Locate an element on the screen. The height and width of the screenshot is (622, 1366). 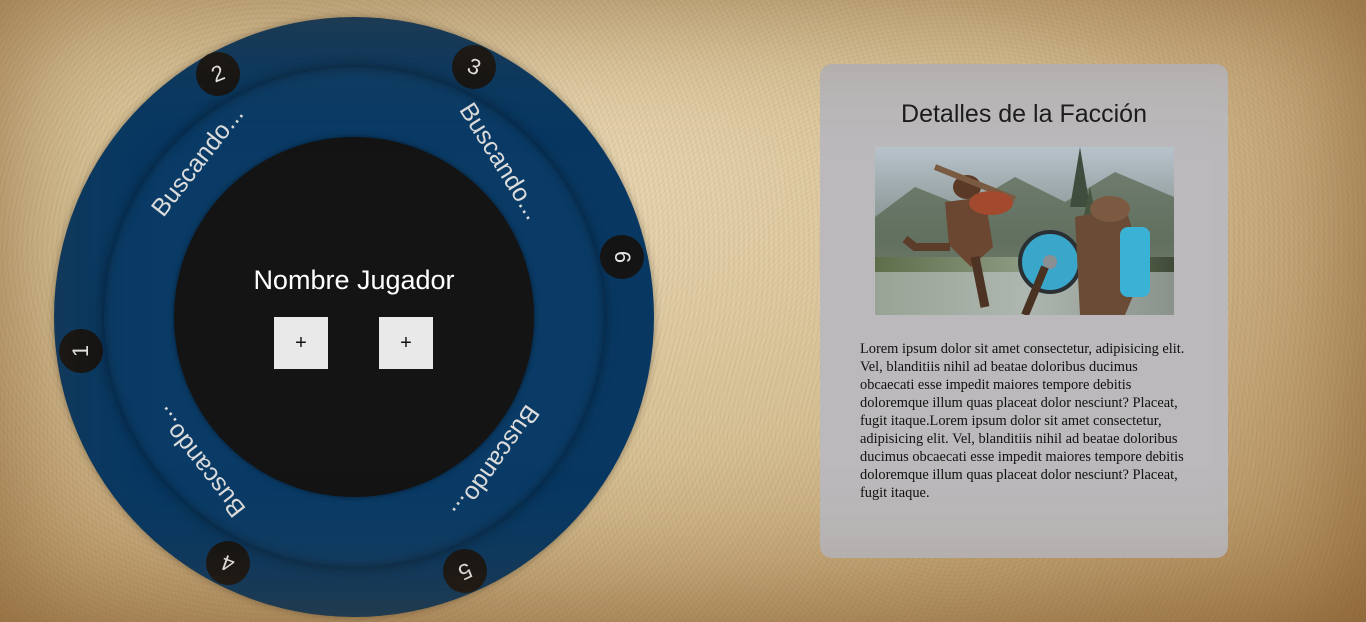
seat-badge-5: 5 is located at coordinates (465, 571).